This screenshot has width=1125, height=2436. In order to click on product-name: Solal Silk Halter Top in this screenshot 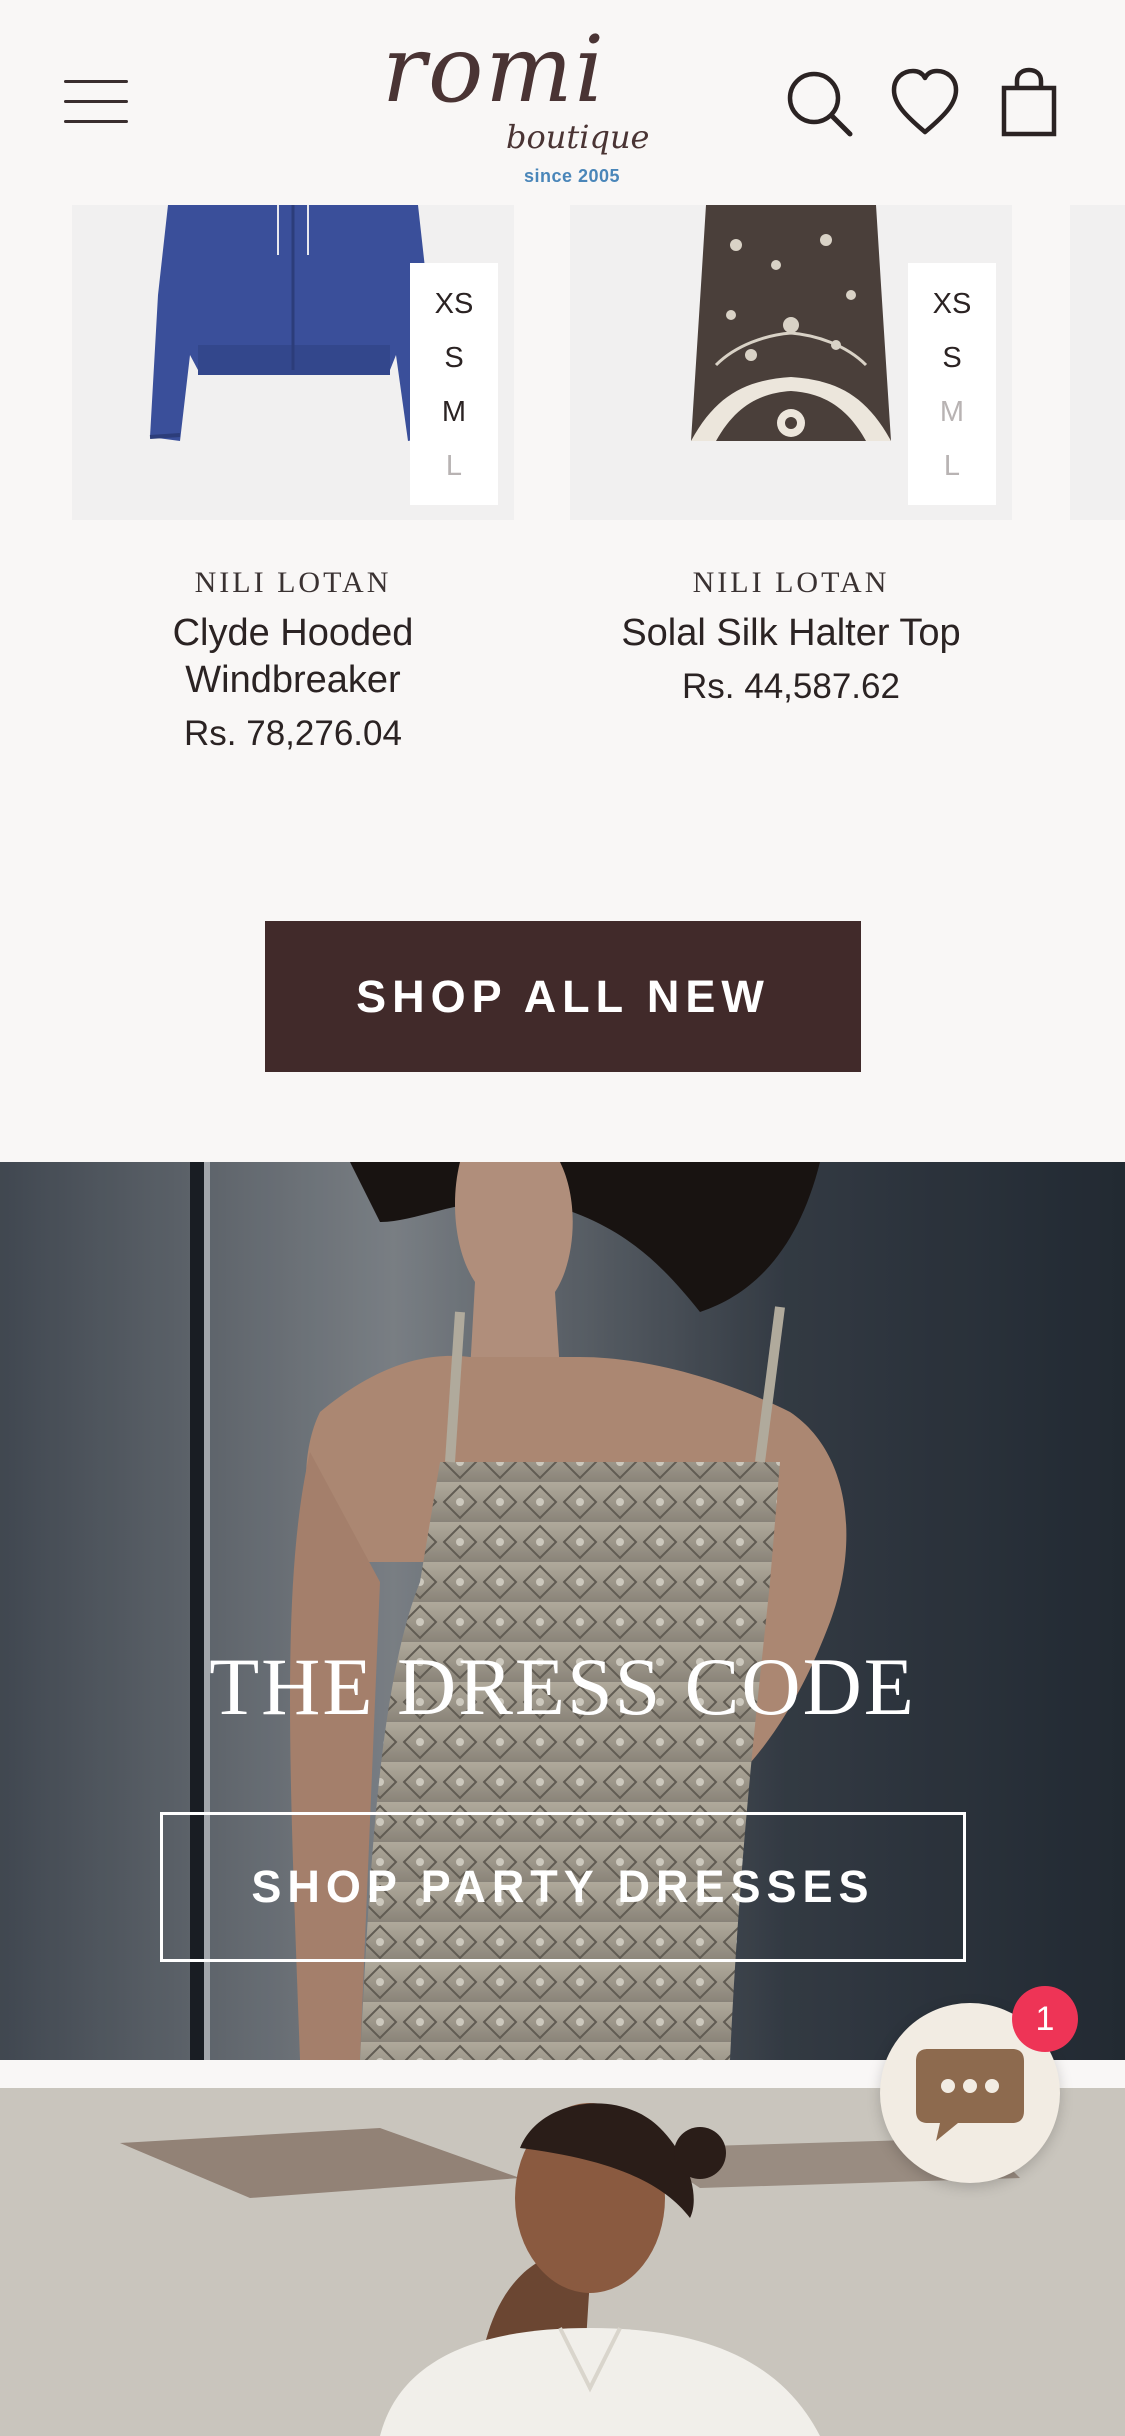, I will do `click(791, 633)`.